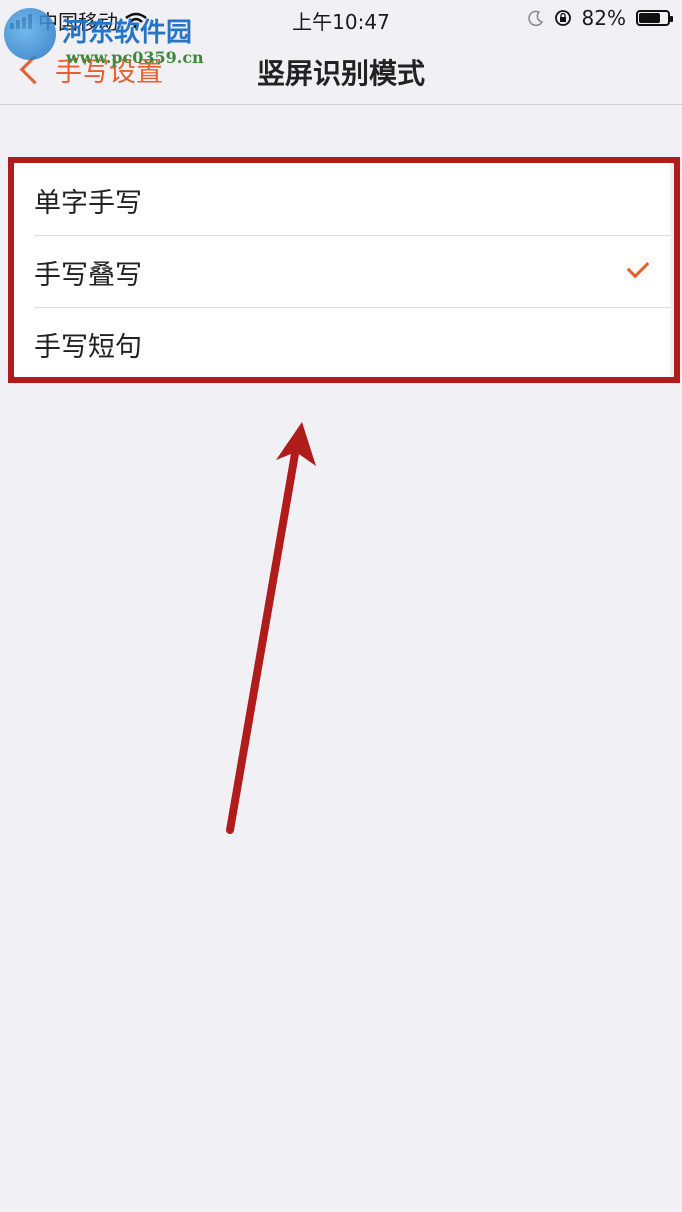  Describe the element at coordinates (654, 18) in the screenshot. I see `battery-icon` at that location.